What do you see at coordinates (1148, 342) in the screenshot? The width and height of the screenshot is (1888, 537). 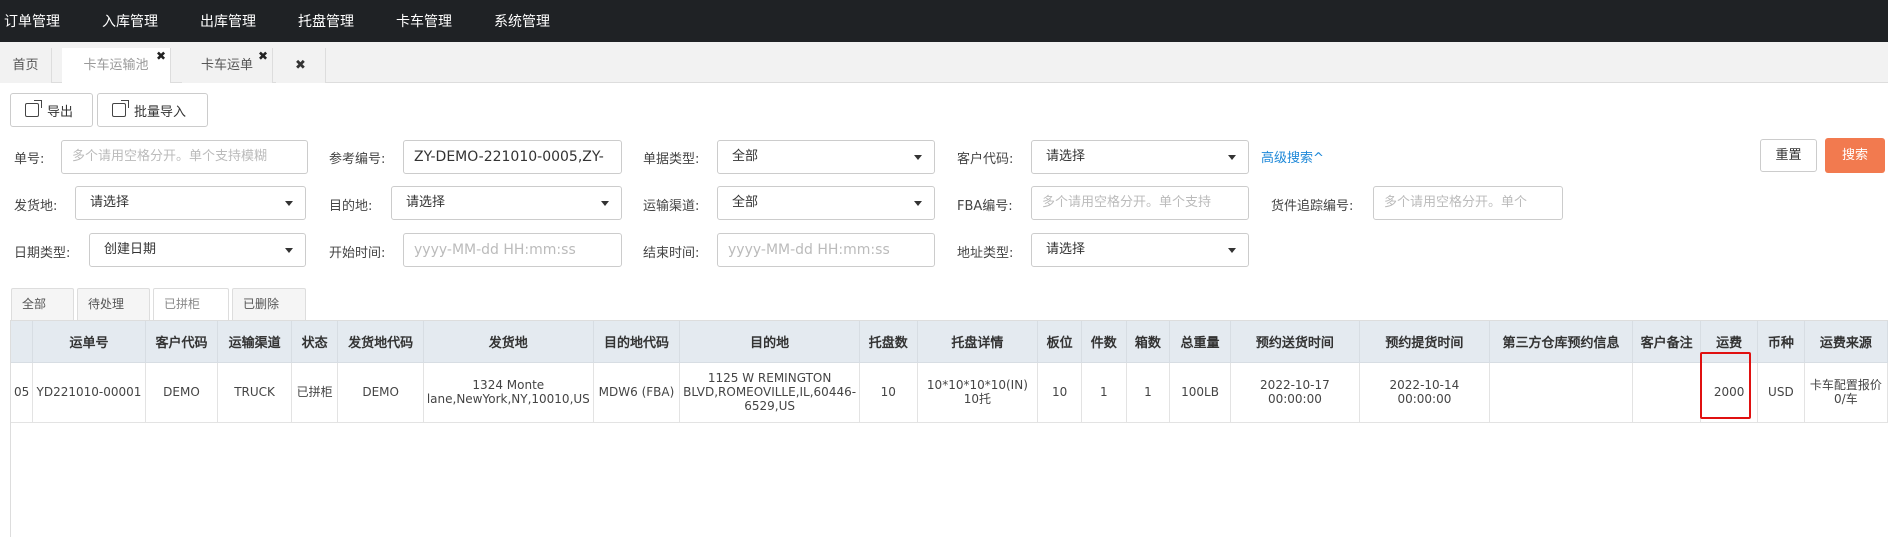 I see `column-header: 箱数` at bounding box center [1148, 342].